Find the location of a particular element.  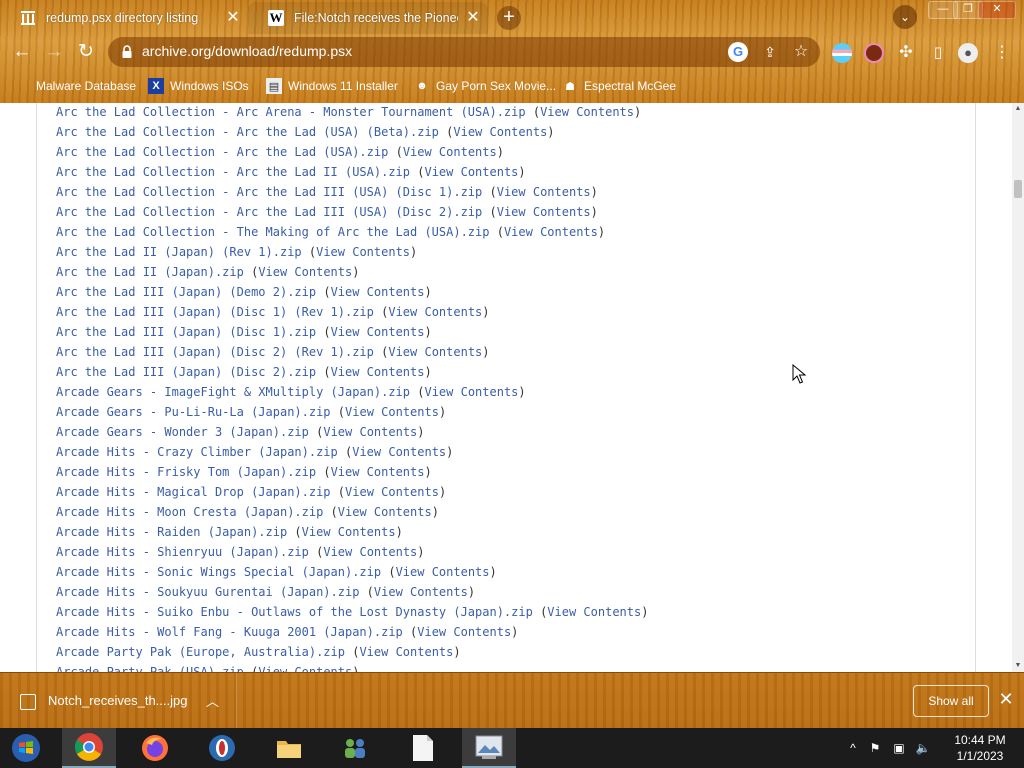

back-arrow-icon: ← is located at coordinates (22, 52).